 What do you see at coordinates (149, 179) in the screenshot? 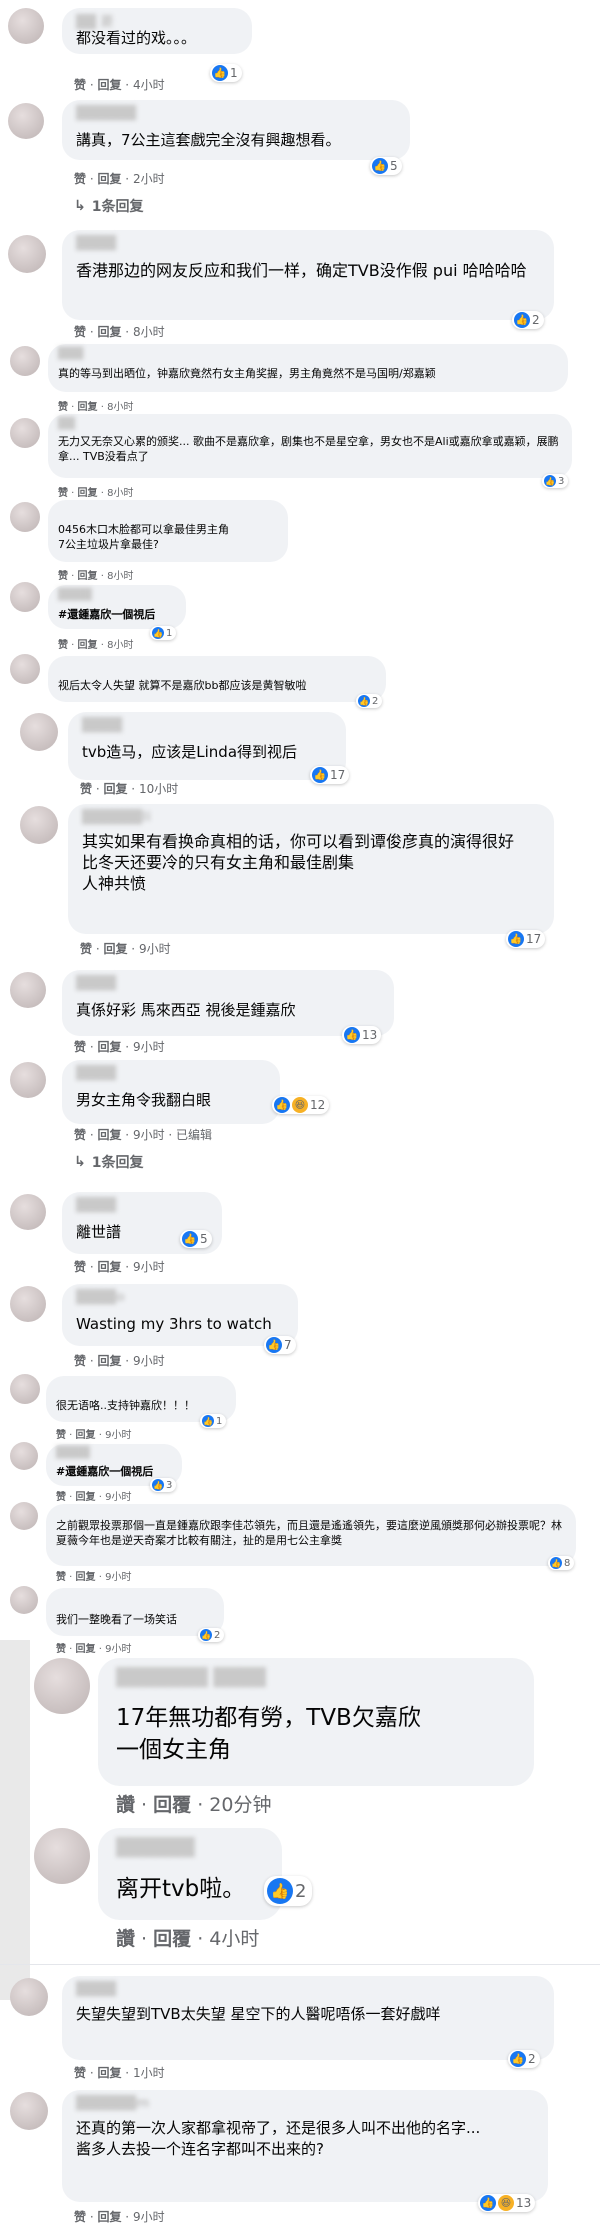
I see `timestamp: 2小时` at bounding box center [149, 179].